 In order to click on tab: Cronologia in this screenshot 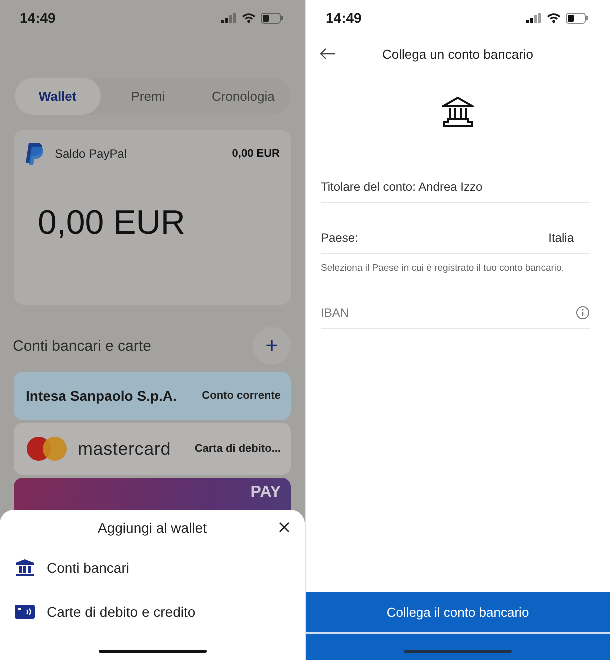, I will do `click(243, 96)`.